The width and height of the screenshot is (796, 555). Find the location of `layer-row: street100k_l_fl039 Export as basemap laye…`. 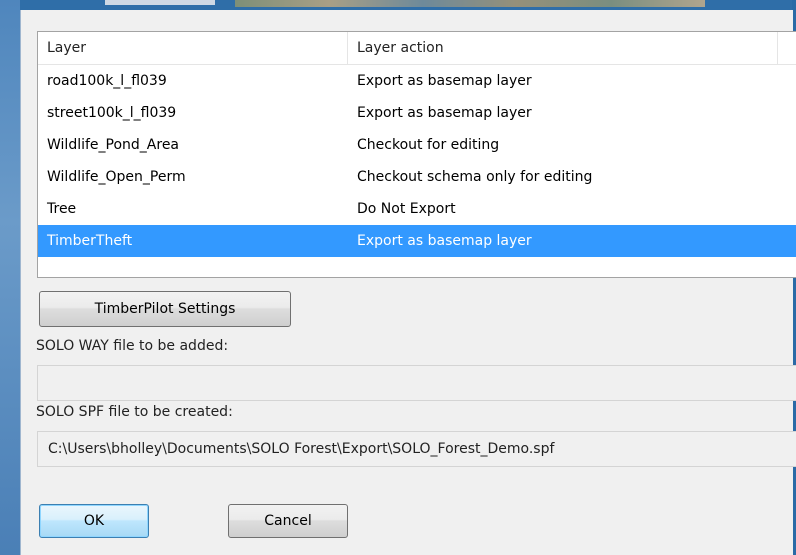

layer-row: street100k_l_fl039 Export as basemap laye… is located at coordinates (417, 113).